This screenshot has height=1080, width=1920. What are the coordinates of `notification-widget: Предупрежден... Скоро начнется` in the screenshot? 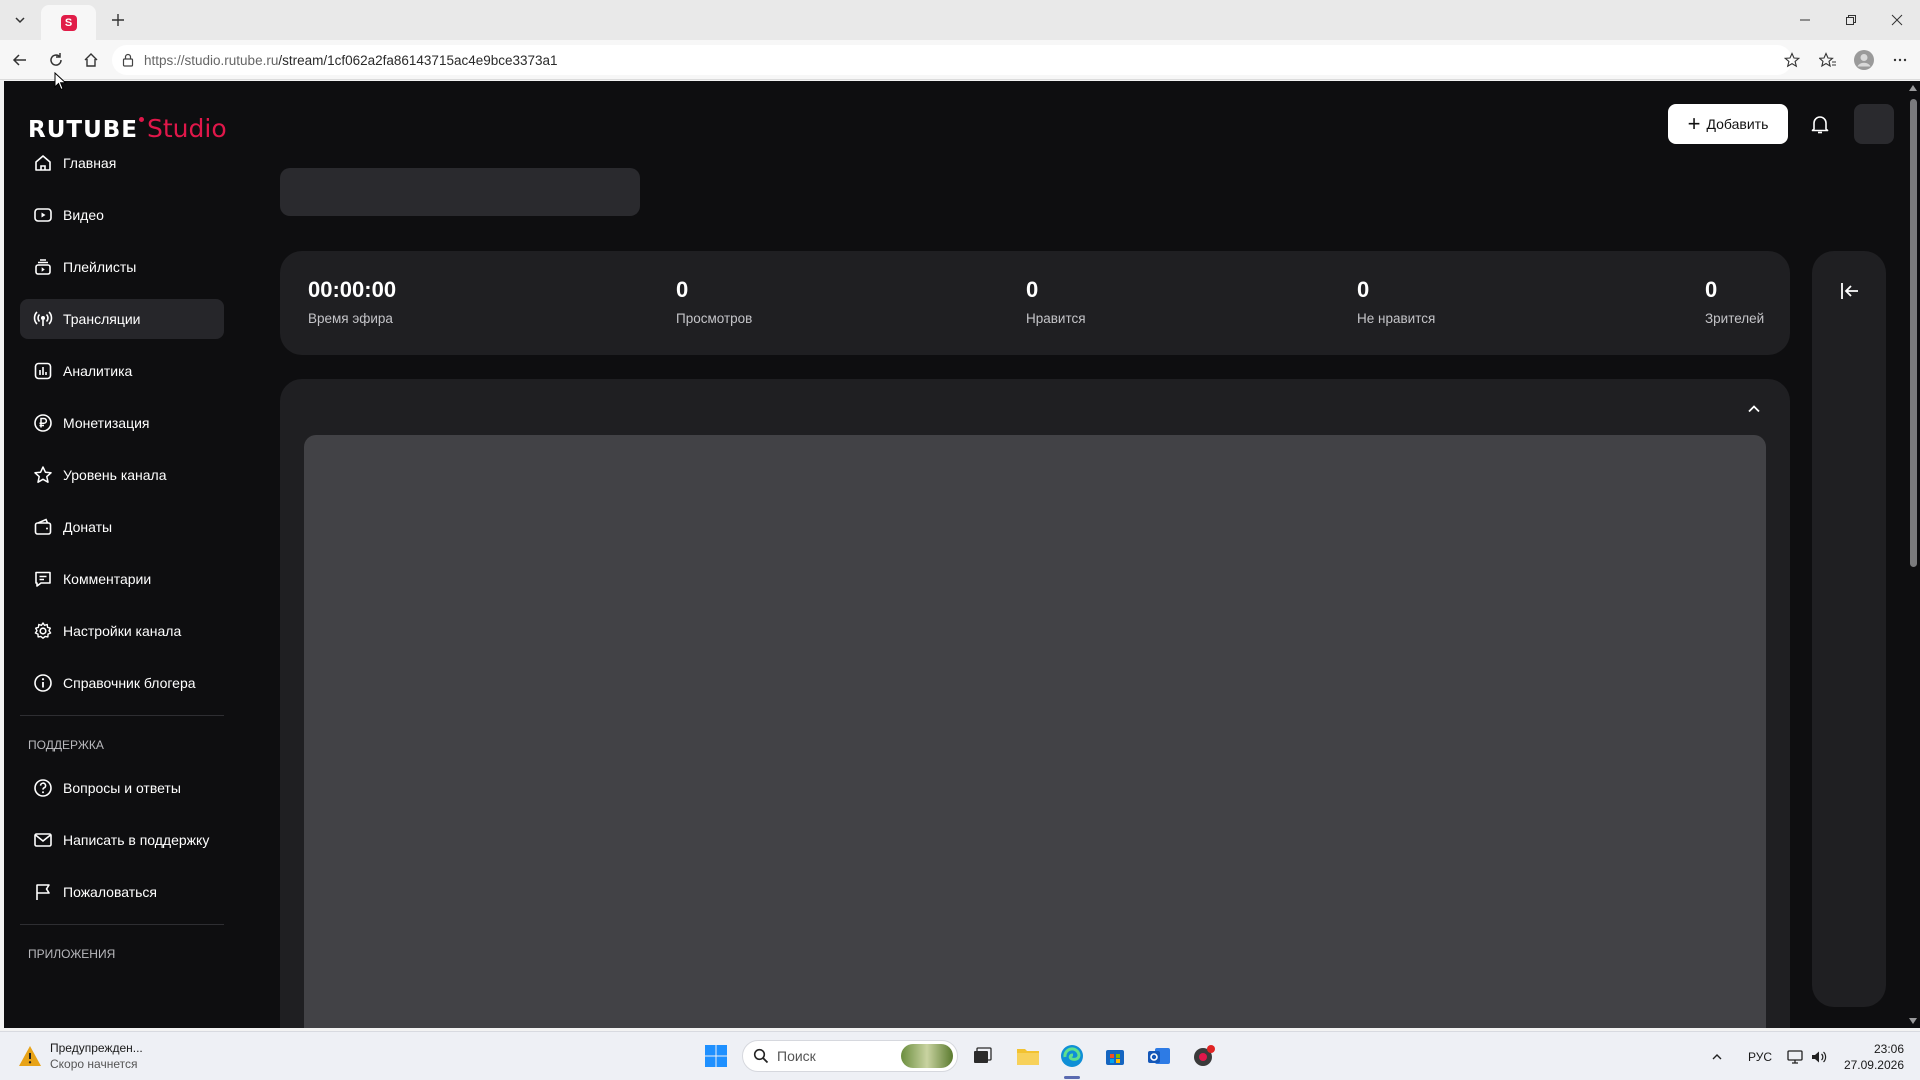 It's located at (80, 1056).